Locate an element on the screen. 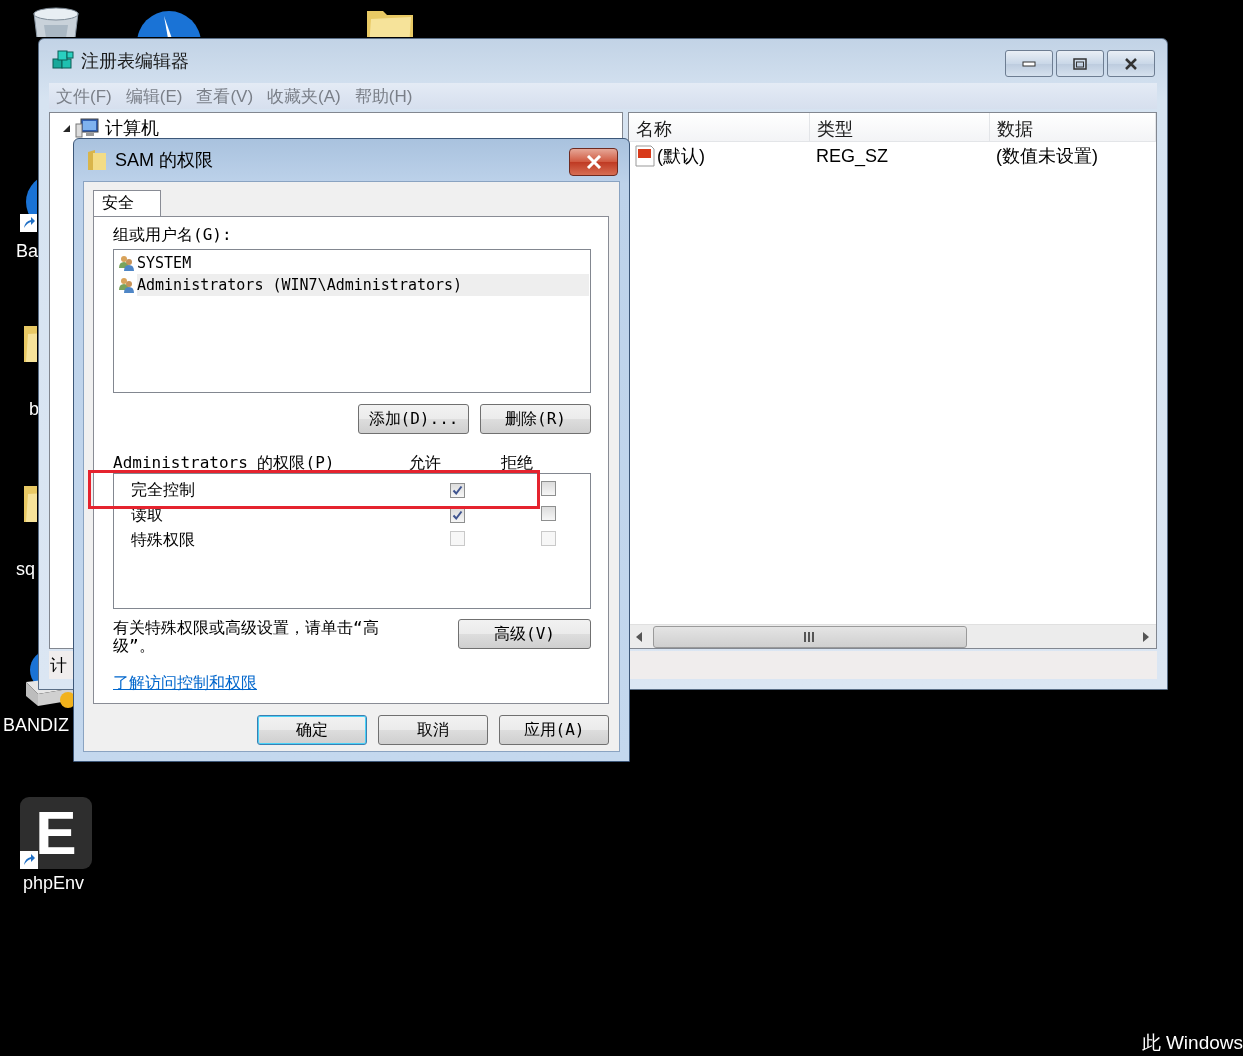 The width and height of the screenshot is (1243, 1056). column-header: 类型 is located at coordinates (900, 127).